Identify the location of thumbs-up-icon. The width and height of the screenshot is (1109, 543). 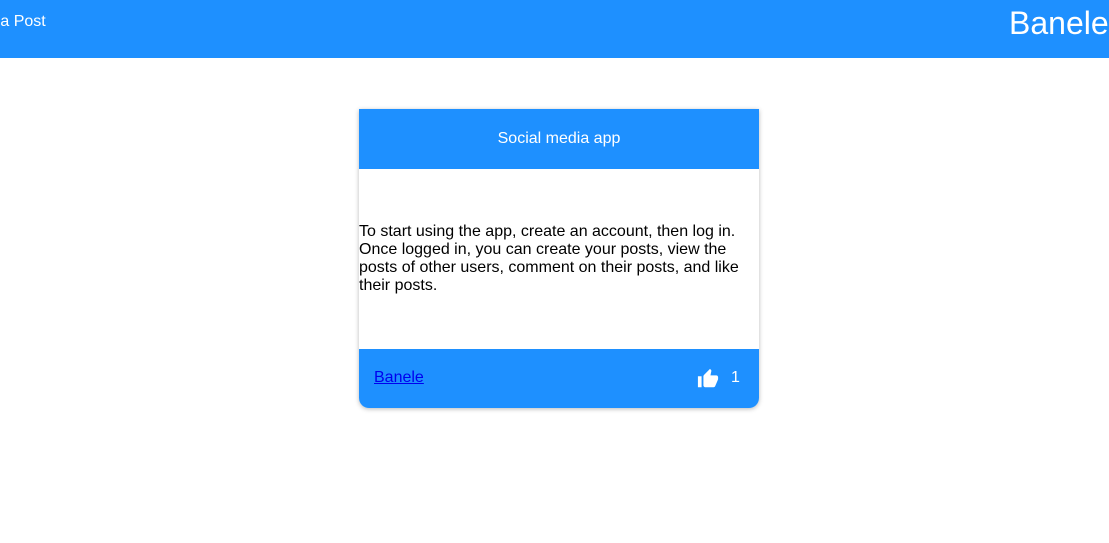
(708, 379).